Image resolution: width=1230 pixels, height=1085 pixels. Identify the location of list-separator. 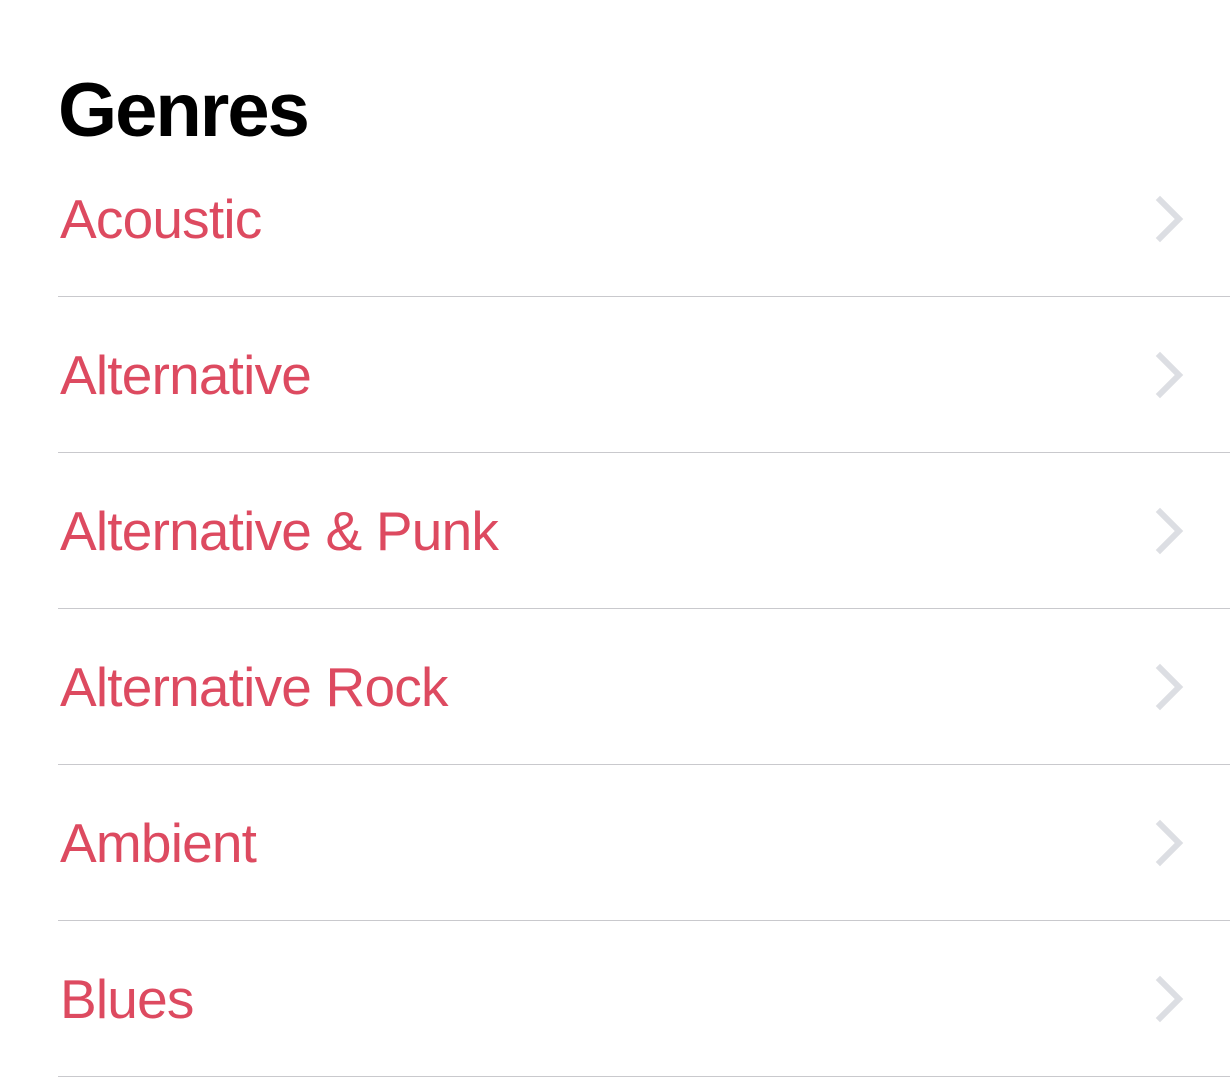
(644, 1076).